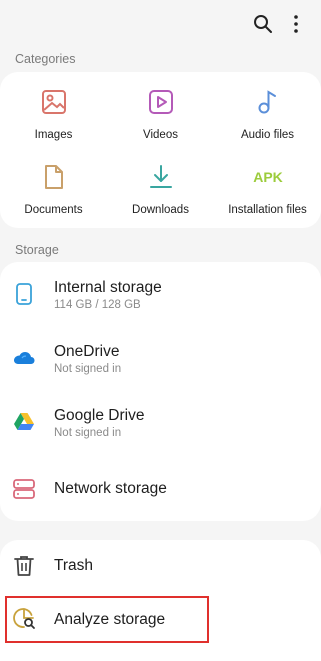 This screenshot has width=321, height=661. Describe the element at coordinates (268, 177) in the screenshot. I see `apk-icon: APK` at that location.